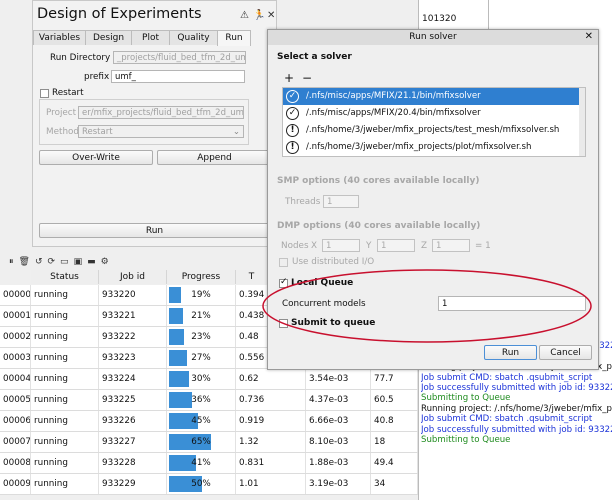  What do you see at coordinates (259, 15) in the screenshot?
I see `runner-icon: 🏃` at bounding box center [259, 15].